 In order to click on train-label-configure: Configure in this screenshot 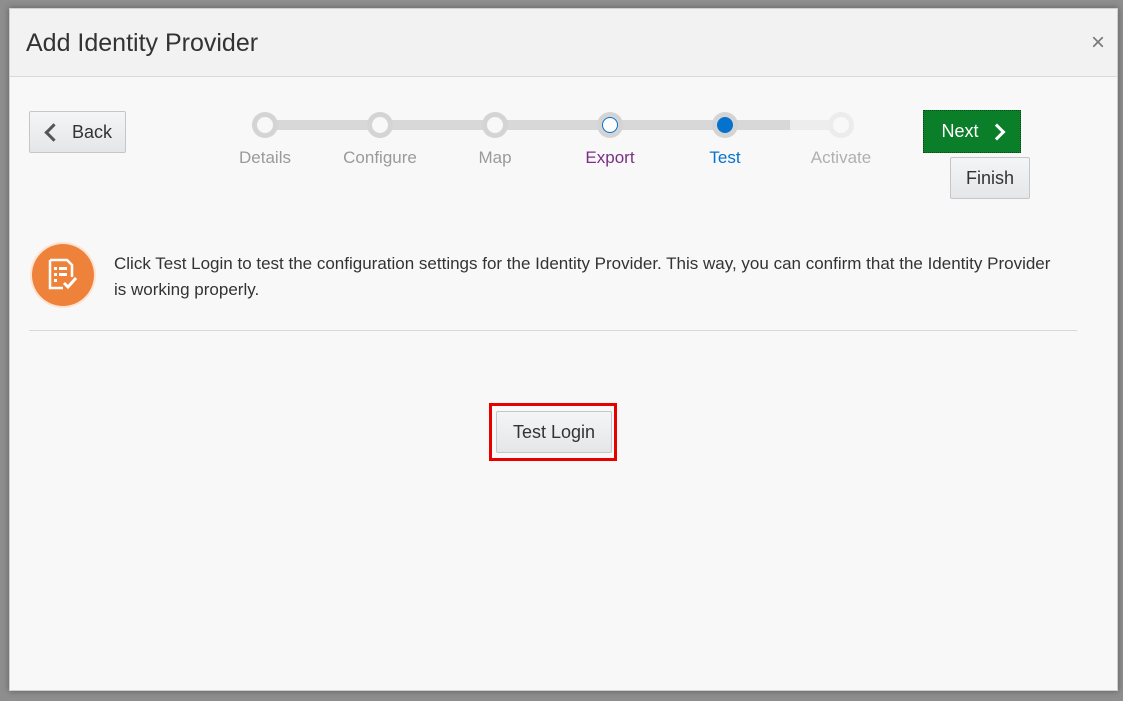, I will do `click(380, 158)`.